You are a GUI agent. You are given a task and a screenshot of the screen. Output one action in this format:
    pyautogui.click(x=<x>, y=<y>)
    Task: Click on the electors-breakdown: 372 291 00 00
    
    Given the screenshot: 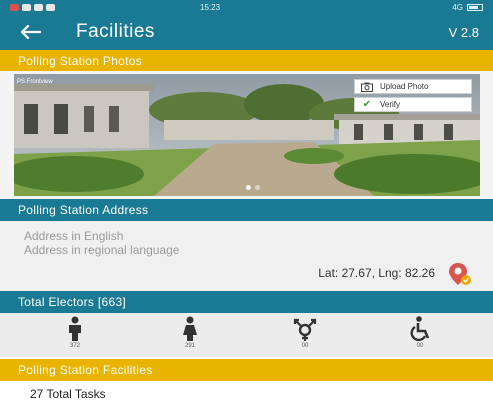 What is the action you would take?
    pyautogui.click(x=246, y=335)
    